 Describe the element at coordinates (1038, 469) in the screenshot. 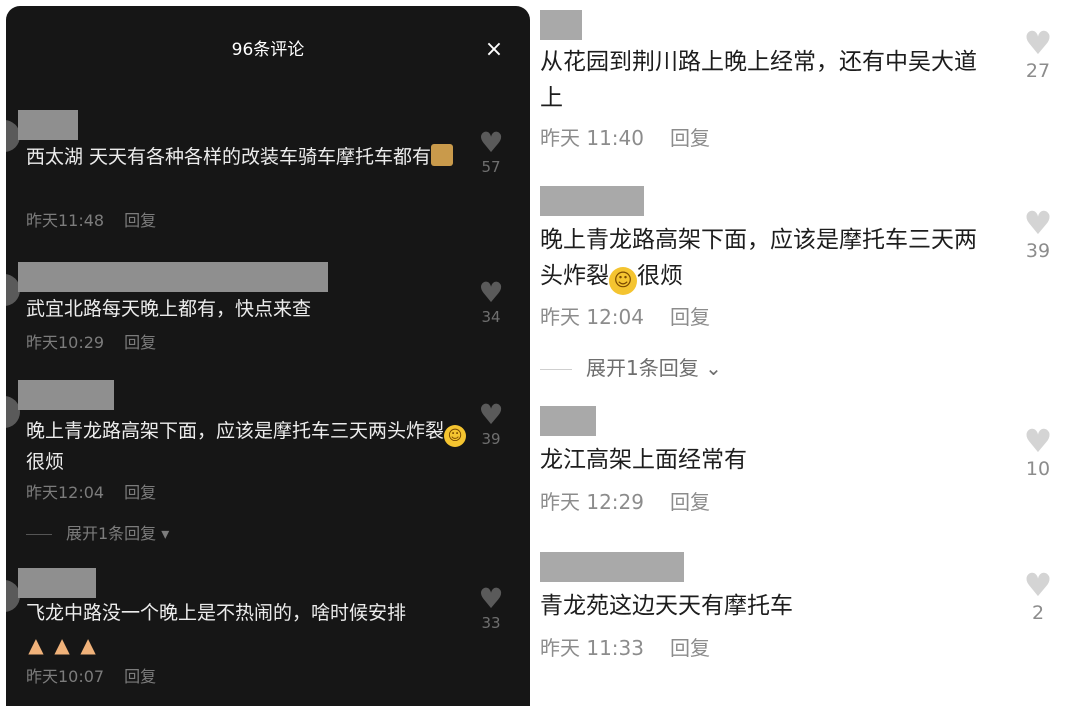

I see `like-count: 10` at that location.